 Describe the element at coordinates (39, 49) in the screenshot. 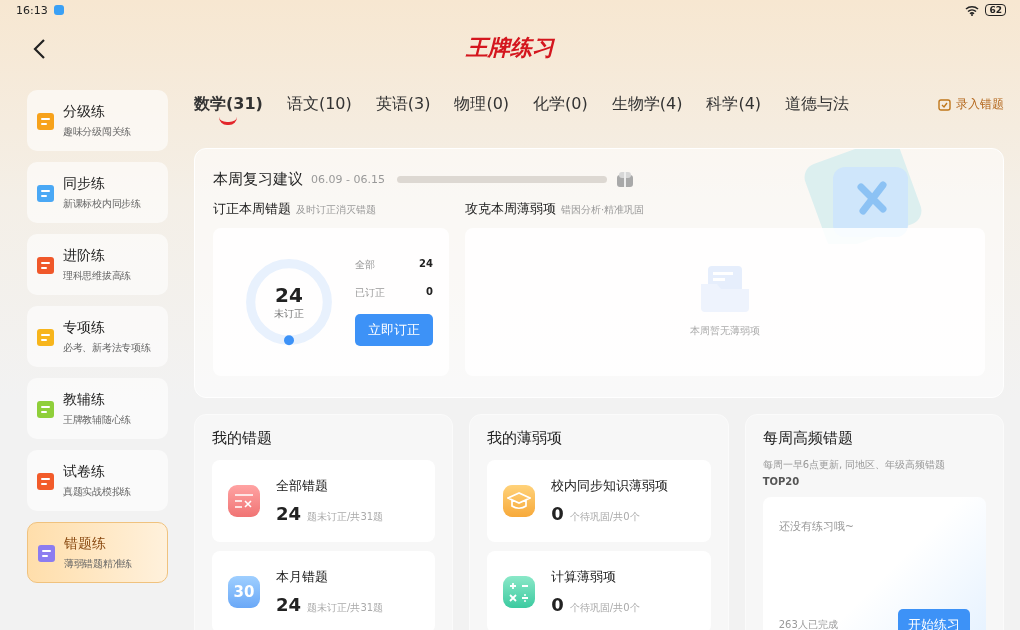

I see `back-icon` at that location.